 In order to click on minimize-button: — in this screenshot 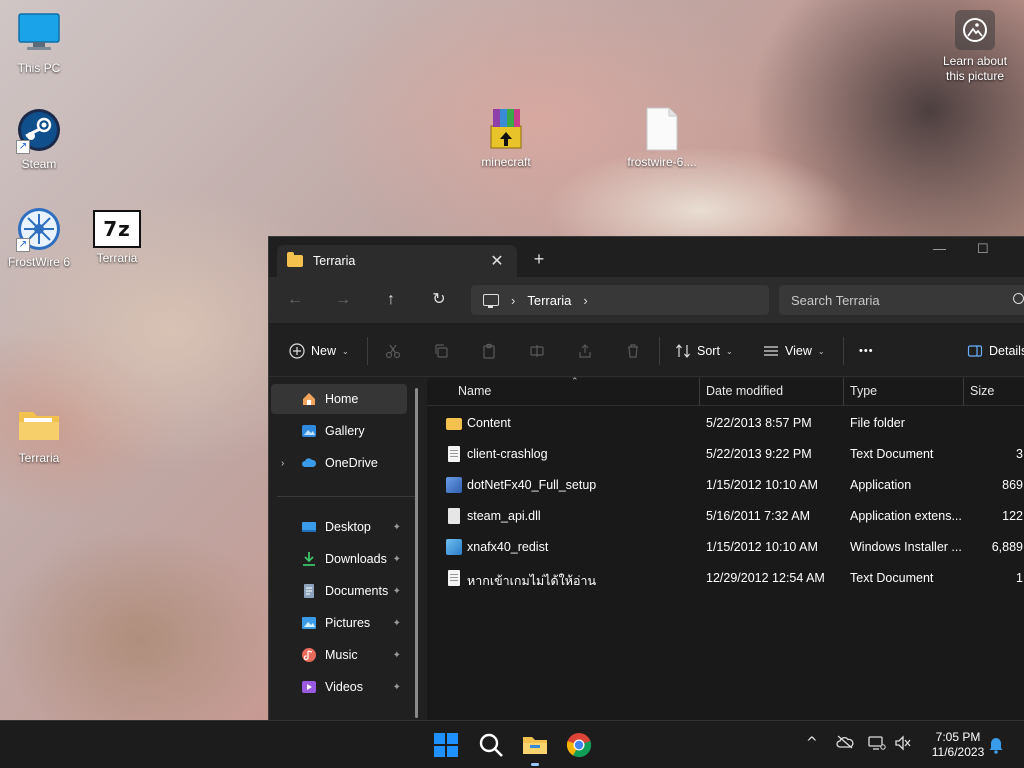, I will do `click(939, 248)`.